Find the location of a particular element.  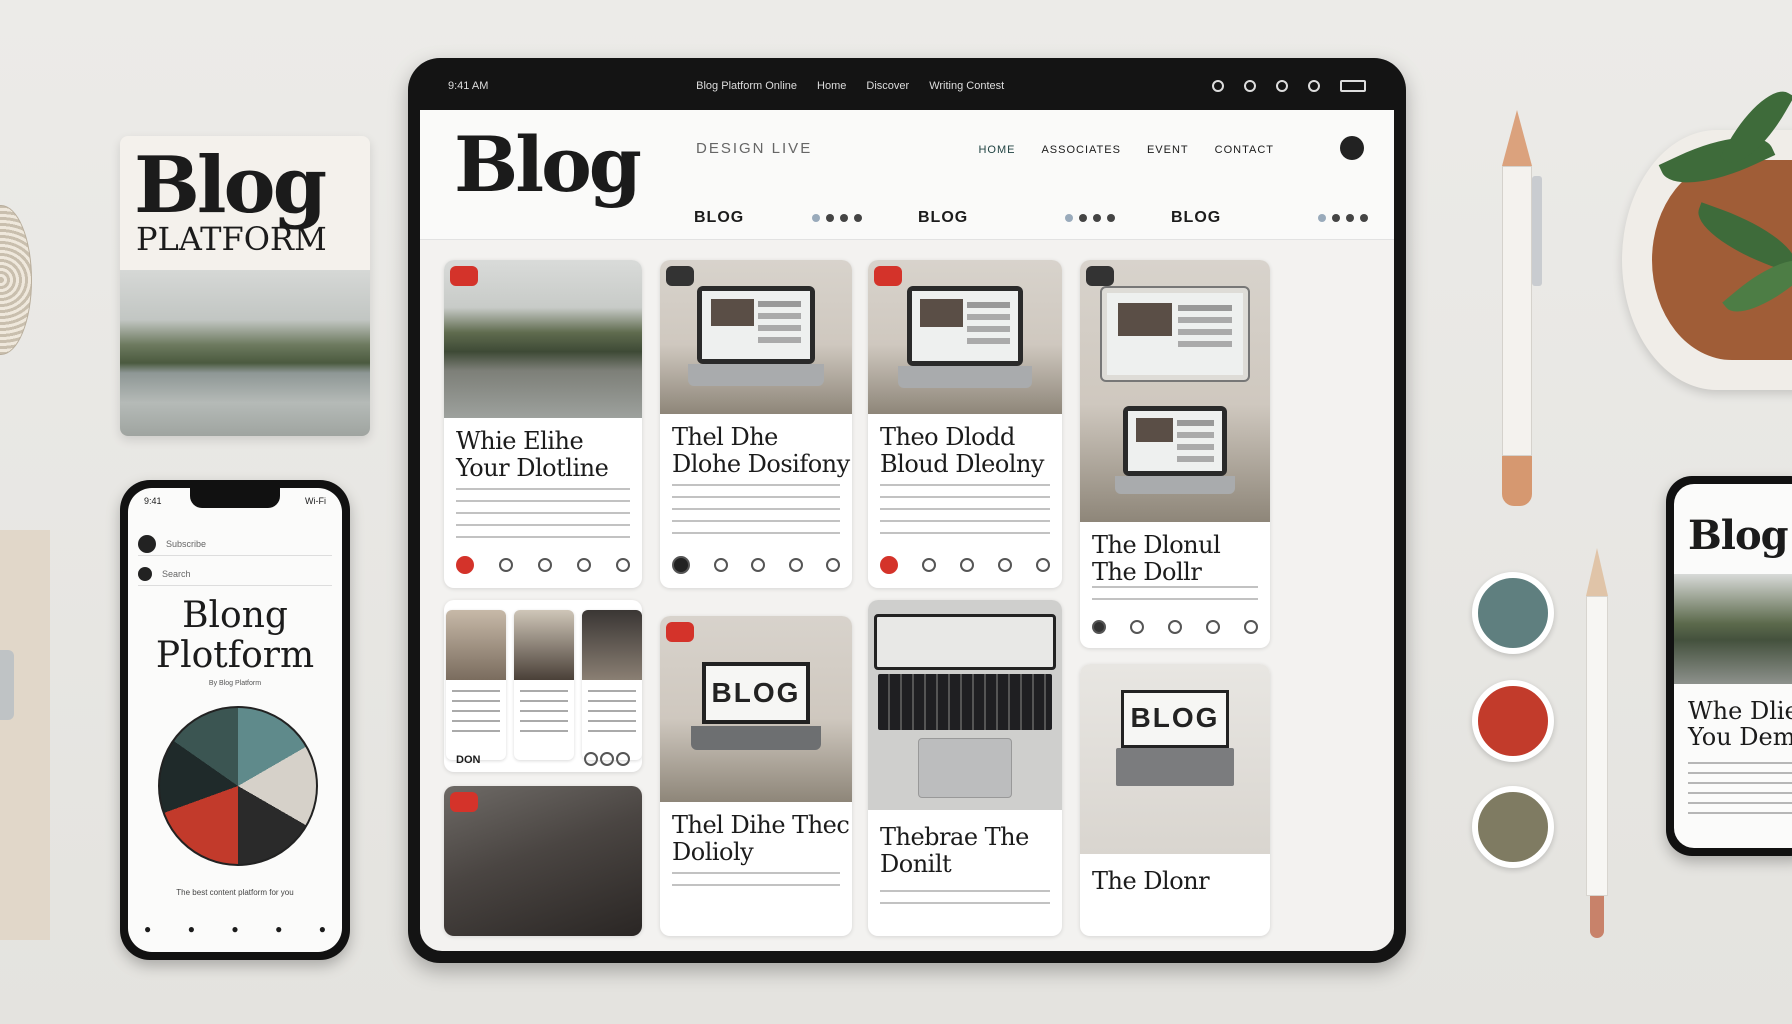

blog-post-card: BLOG The Dlonr is located at coordinates (1175, 800).